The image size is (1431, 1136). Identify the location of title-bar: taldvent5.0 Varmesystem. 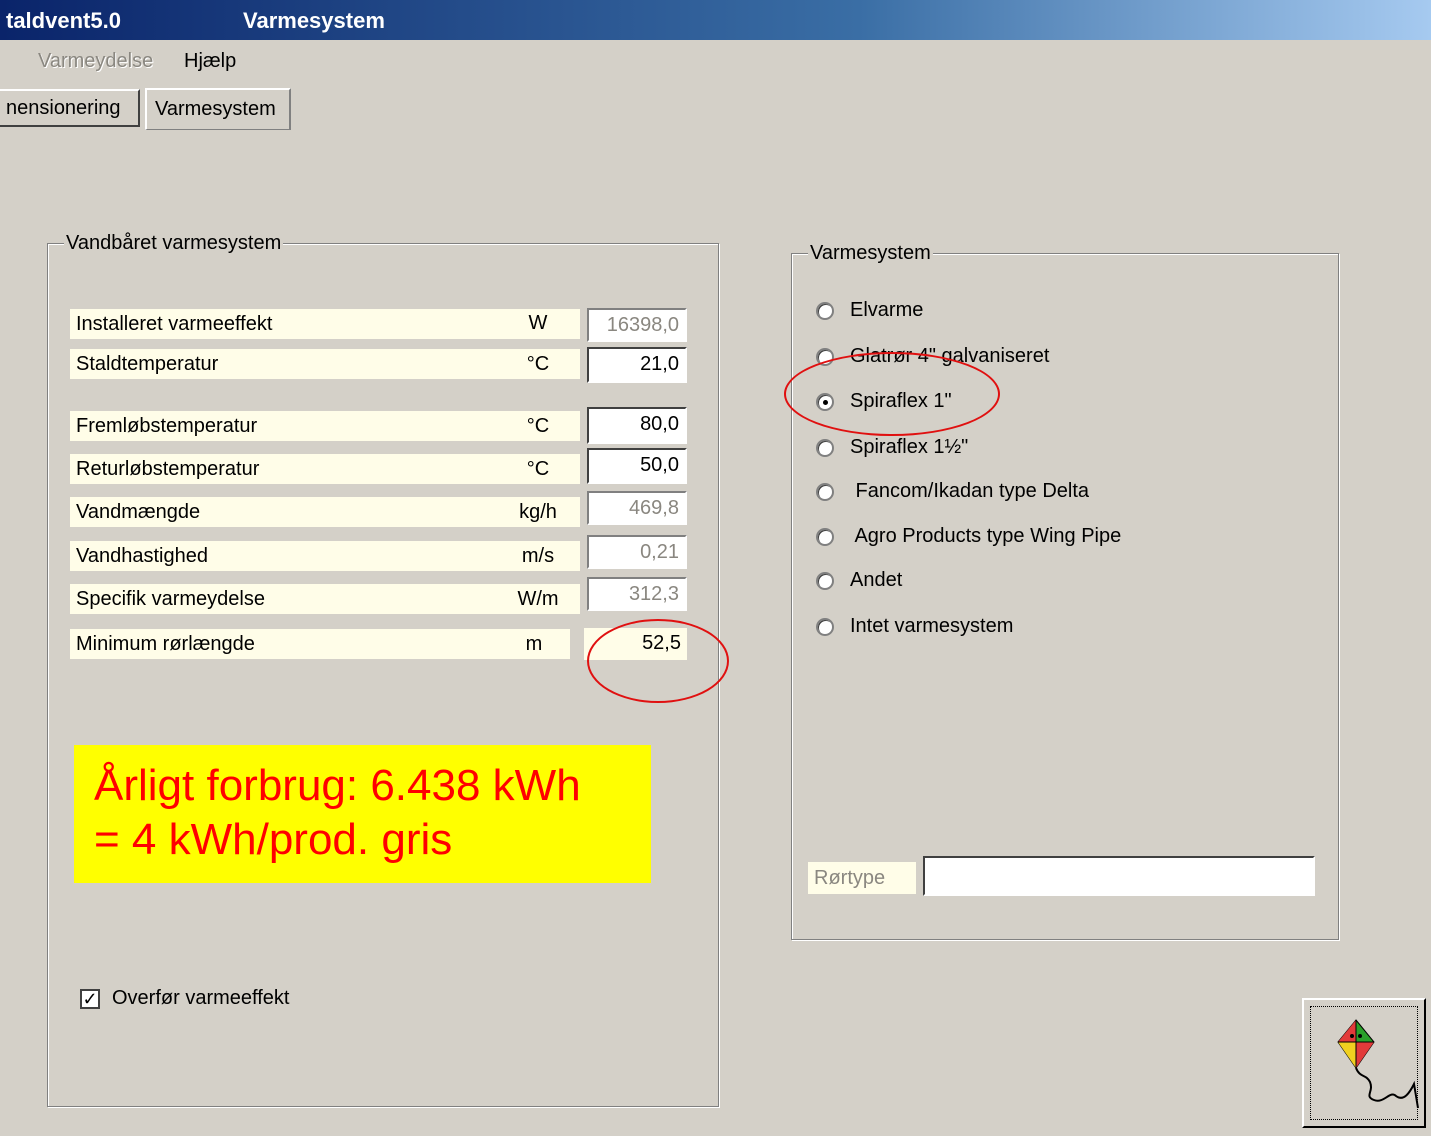
(715, 20).